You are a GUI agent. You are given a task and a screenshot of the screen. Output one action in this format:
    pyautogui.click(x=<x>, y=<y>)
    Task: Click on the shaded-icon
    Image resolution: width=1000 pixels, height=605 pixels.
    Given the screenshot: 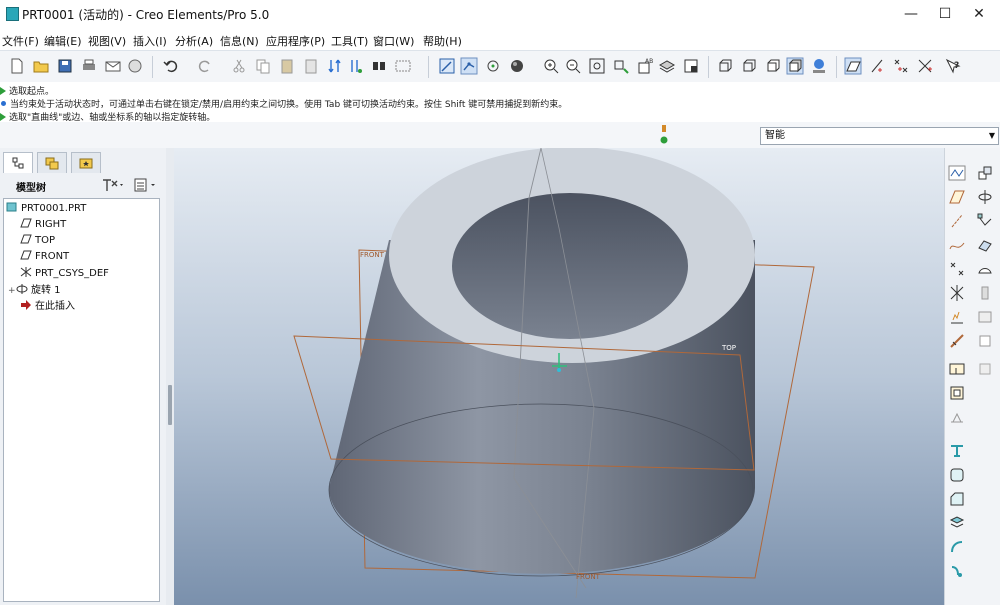 What is the action you would take?
    pyautogui.click(x=795, y=66)
    